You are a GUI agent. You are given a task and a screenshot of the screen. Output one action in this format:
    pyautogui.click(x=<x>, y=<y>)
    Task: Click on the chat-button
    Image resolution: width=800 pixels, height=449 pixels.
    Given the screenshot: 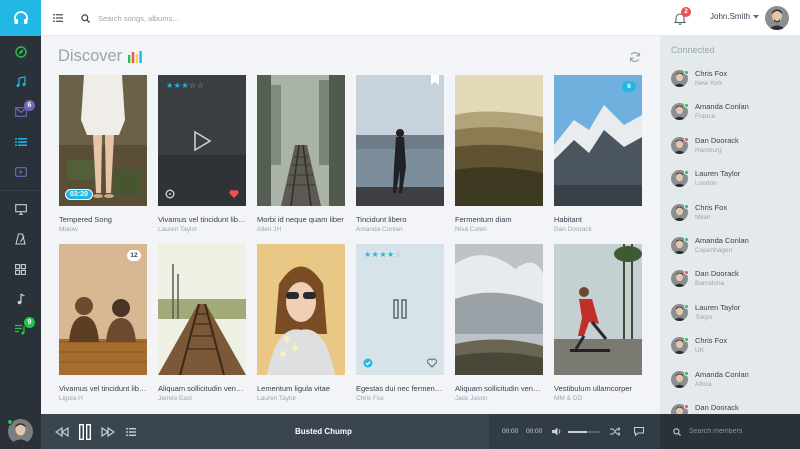 What is the action you would take?
    pyautogui.click(x=639, y=431)
    